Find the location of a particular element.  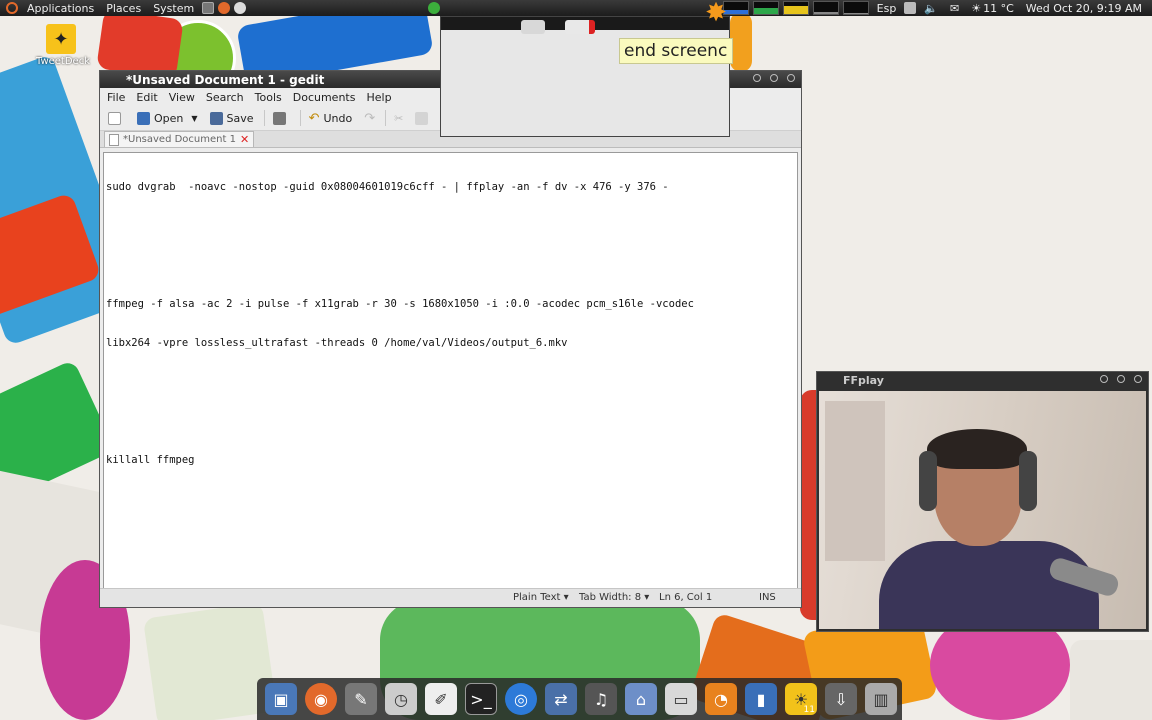

trash-icon: ▥ is located at coordinates (881, 699).